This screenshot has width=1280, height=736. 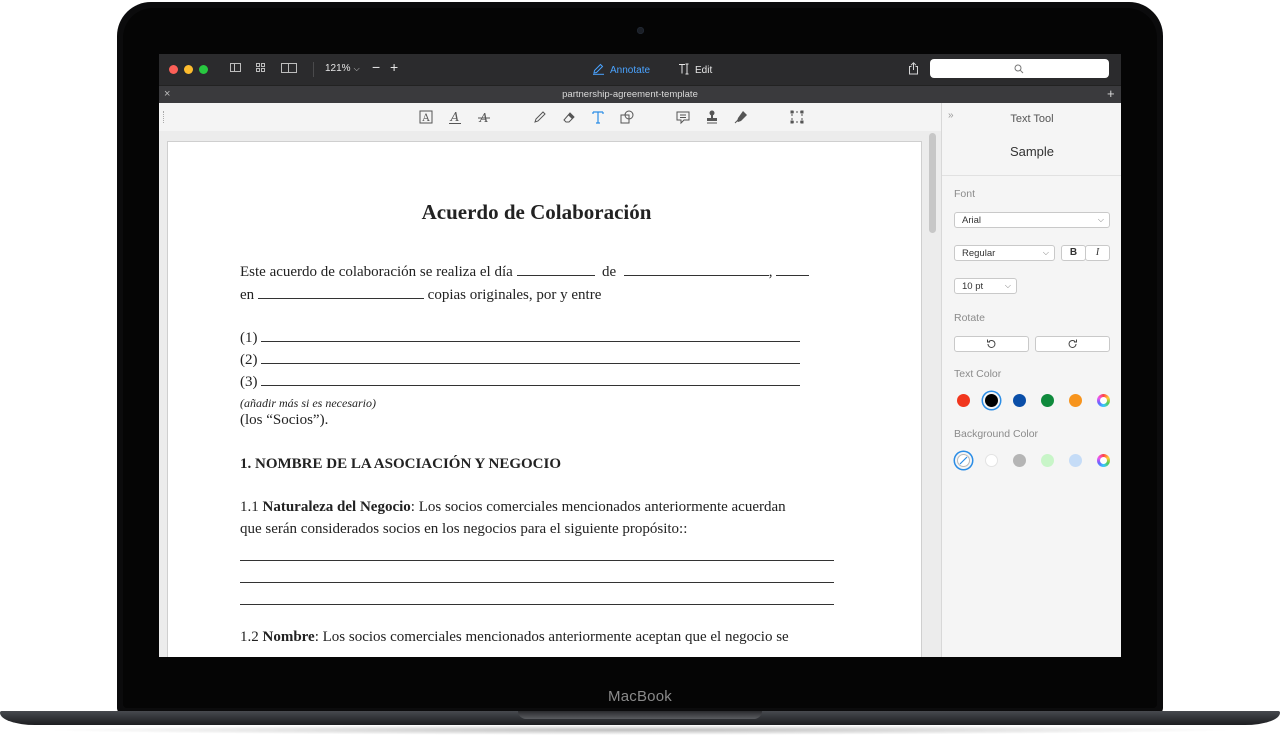 I want to click on intro-line-2: en copias originales, por y entre, so click(x=420, y=295).